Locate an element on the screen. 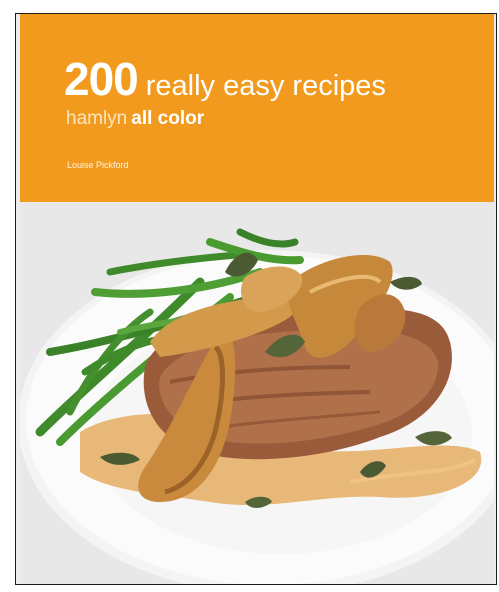 The height and width of the screenshot is (592, 499). series-line: hamlyn all color is located at coordinates (135, 119).